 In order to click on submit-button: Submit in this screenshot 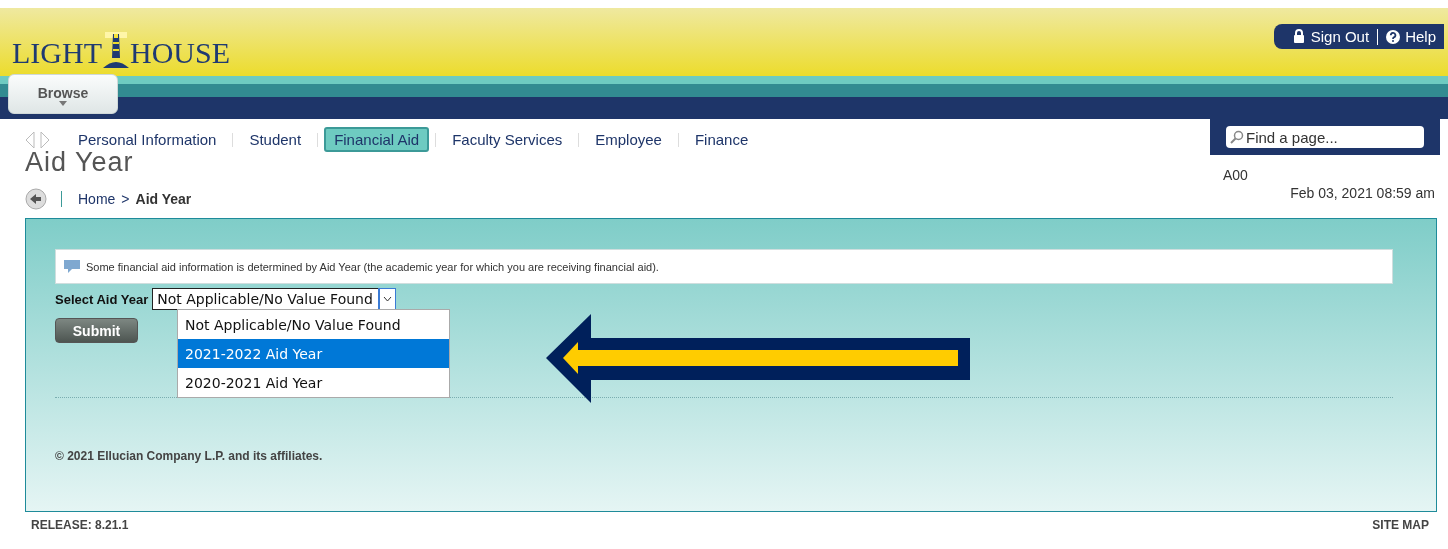, I will do `click(96, 330)`.